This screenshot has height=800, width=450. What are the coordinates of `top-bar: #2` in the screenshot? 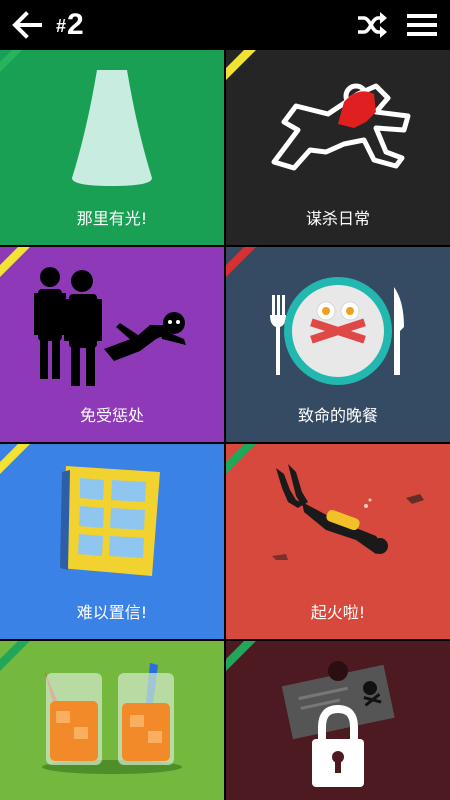 It's located at (225, 25).